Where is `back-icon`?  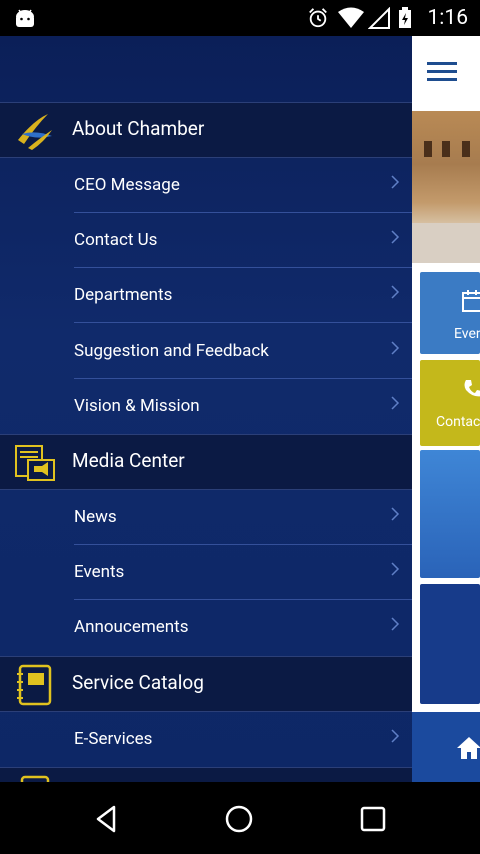 back-icon is located at coordinates (107, 819).